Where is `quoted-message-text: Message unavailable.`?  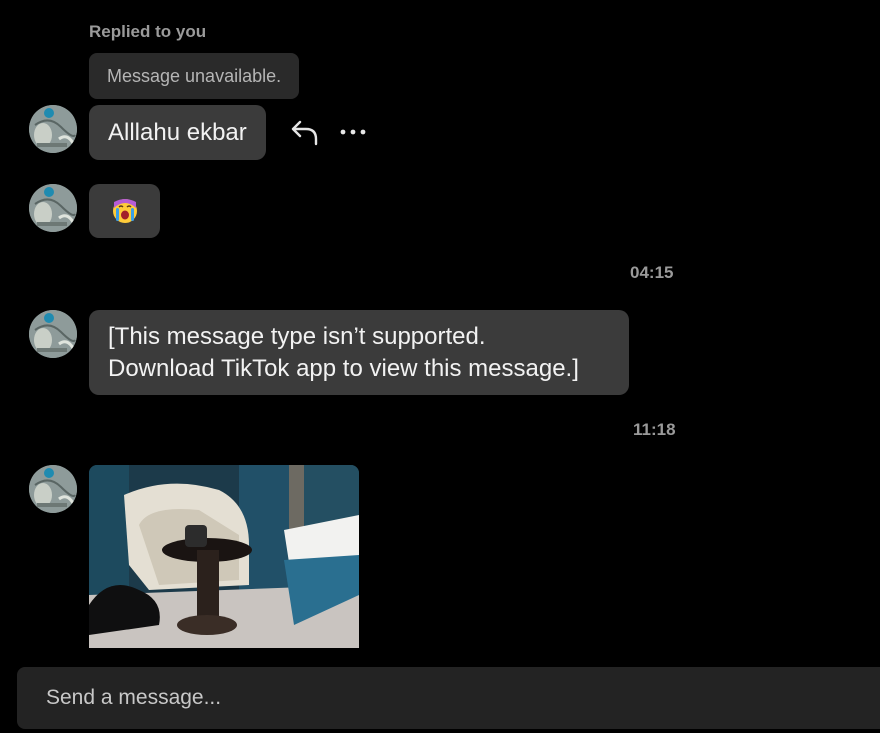
quoted-message-text: Message unavailable. is located at coordinates (194, 75).